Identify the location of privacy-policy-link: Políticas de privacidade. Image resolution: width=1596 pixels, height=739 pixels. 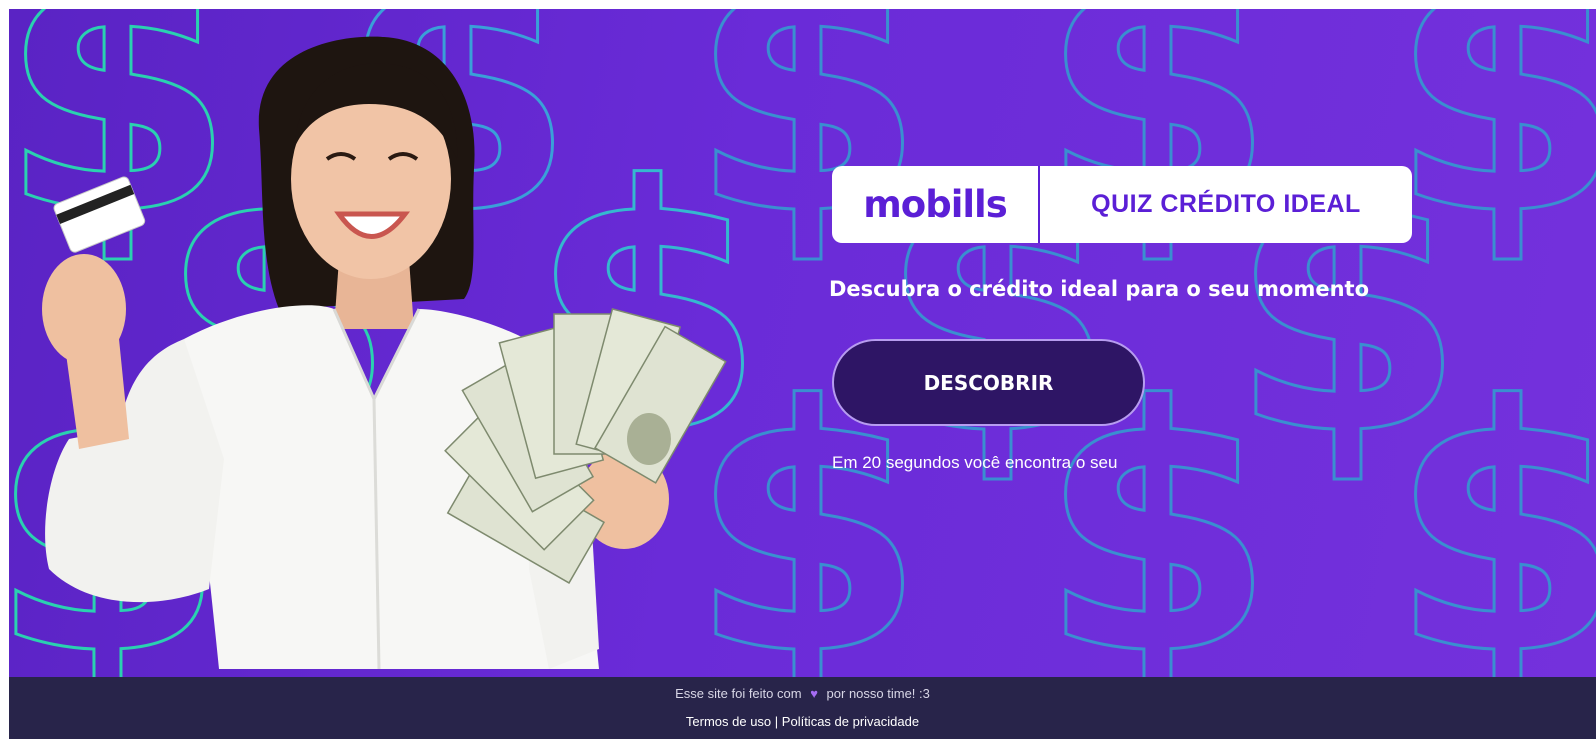
(850, 721).